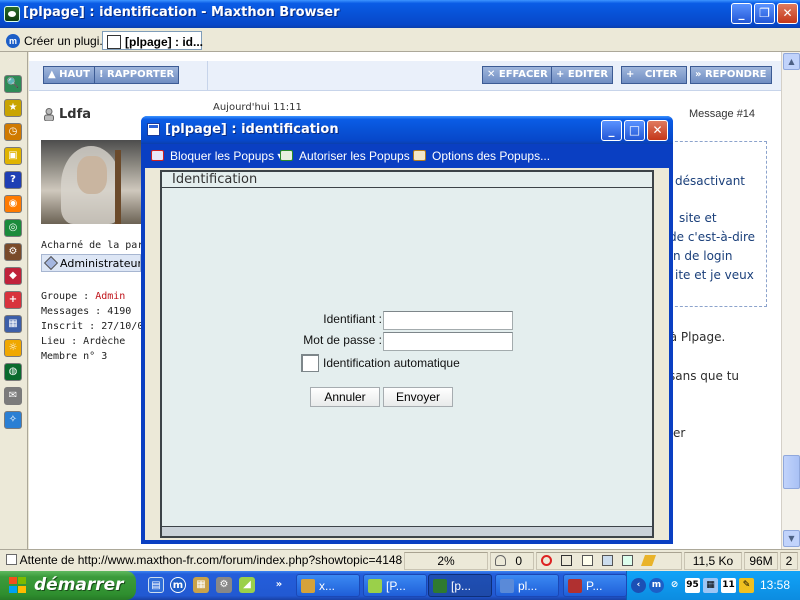 This screenshot has height=600, width=800. What do you see at coordinates (567, 560) in the screenshot?
I see `checkbox-icon` at bounding box center [567, 560].